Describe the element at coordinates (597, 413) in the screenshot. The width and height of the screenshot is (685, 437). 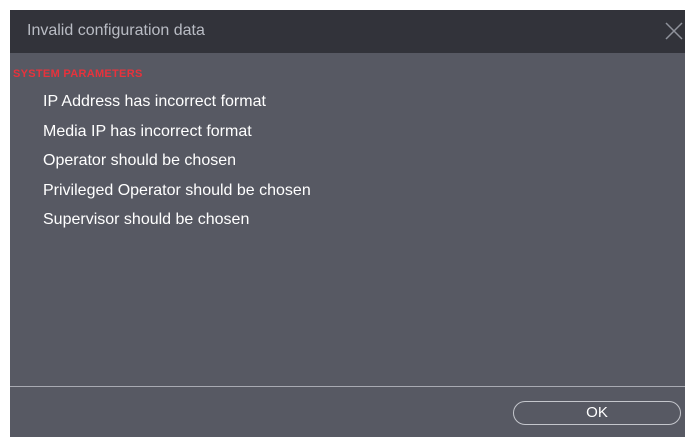
I see `ok-button: OK` at that location.